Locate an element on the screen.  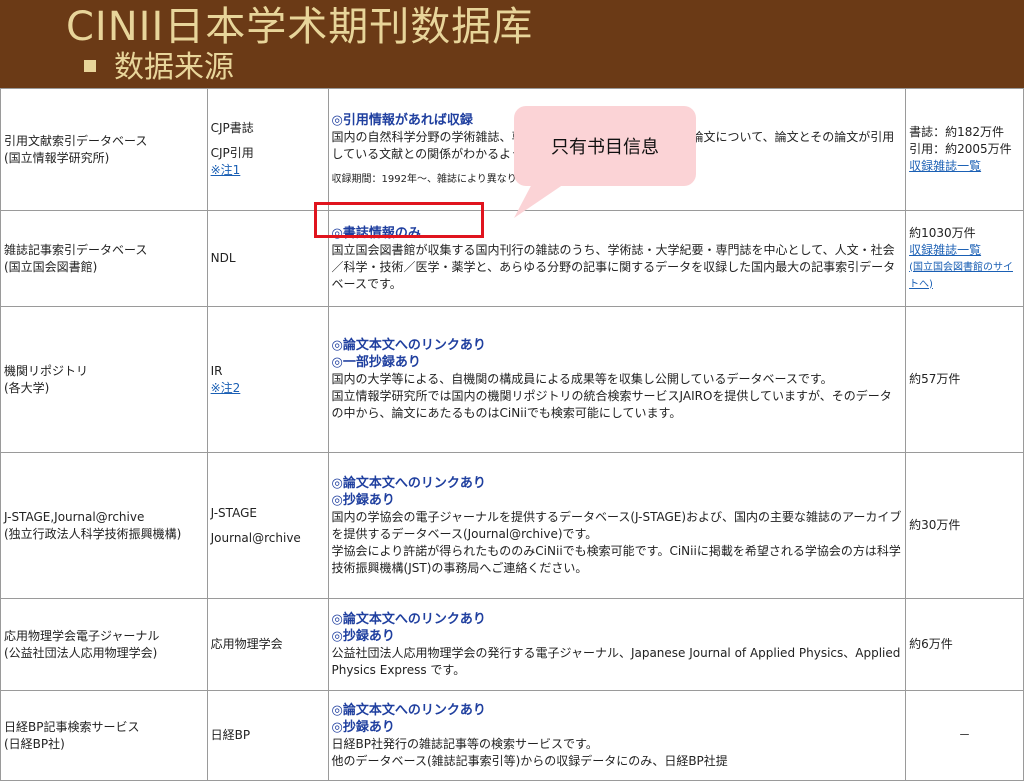
bullet-square-icon is located at coordinates (90, 65).